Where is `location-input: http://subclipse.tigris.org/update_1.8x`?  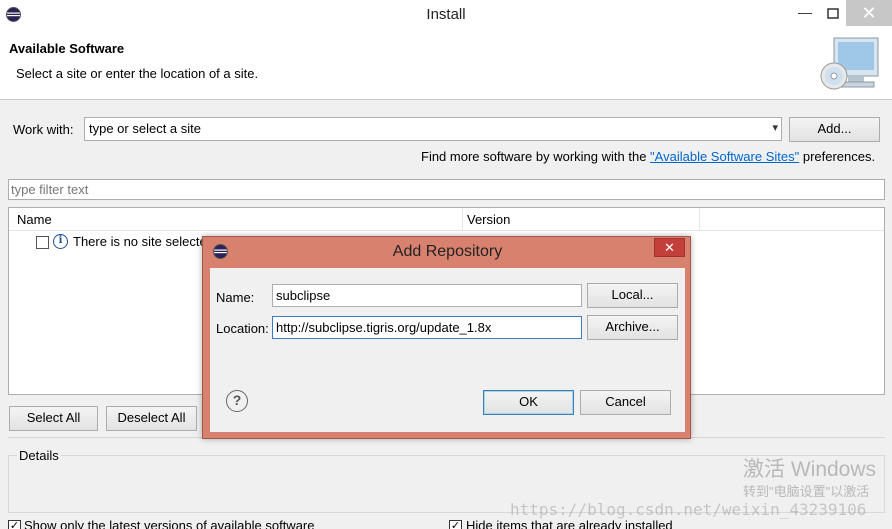
location-input: http://subclipse.tigris.org/update_1.8x is located at coordinates (427, 327).